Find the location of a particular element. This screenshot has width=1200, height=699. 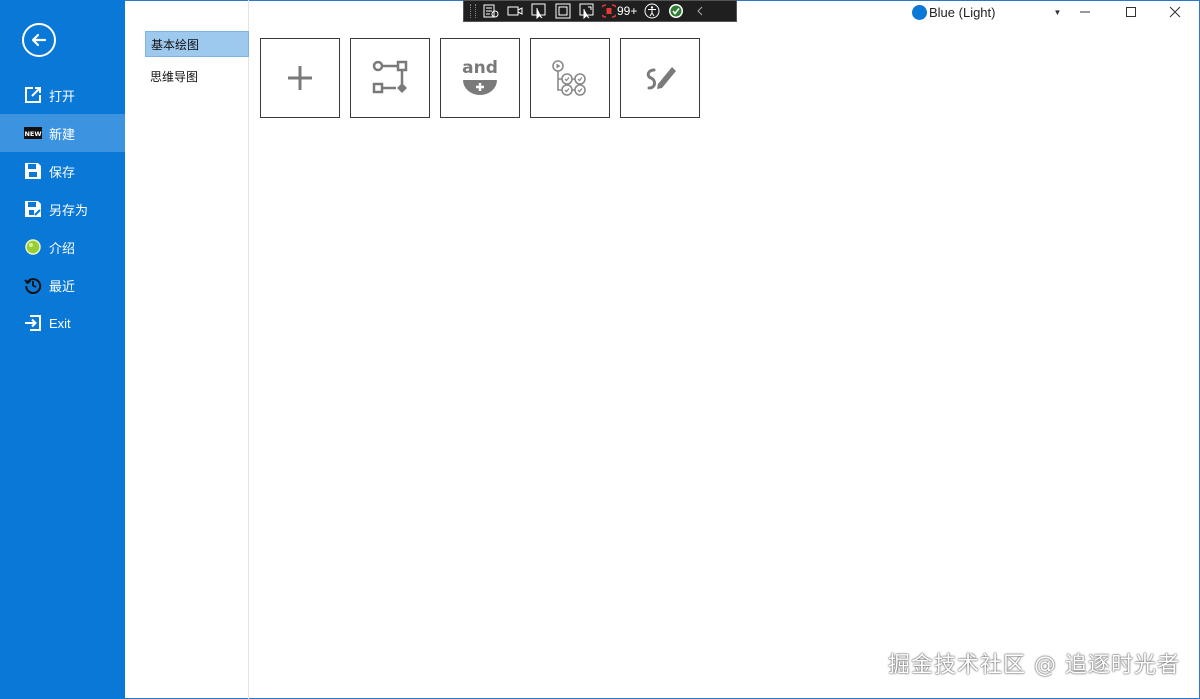

theme-selector: Blue (Light) ▼ is located at coordinates (986, 12).